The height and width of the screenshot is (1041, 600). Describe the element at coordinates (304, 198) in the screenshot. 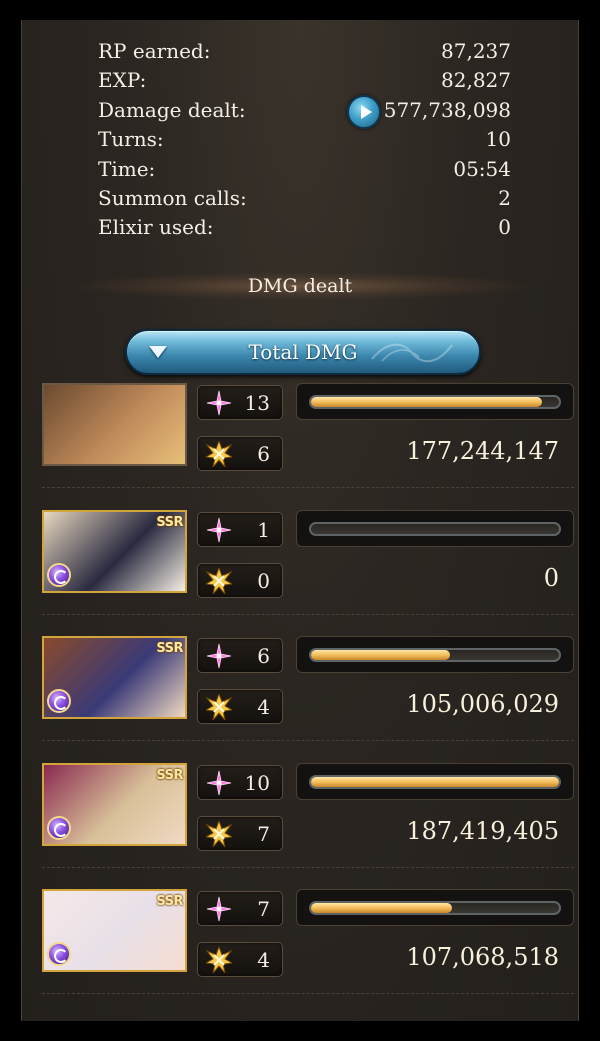

I see `stat-row: Summon calls: 2` at that location.